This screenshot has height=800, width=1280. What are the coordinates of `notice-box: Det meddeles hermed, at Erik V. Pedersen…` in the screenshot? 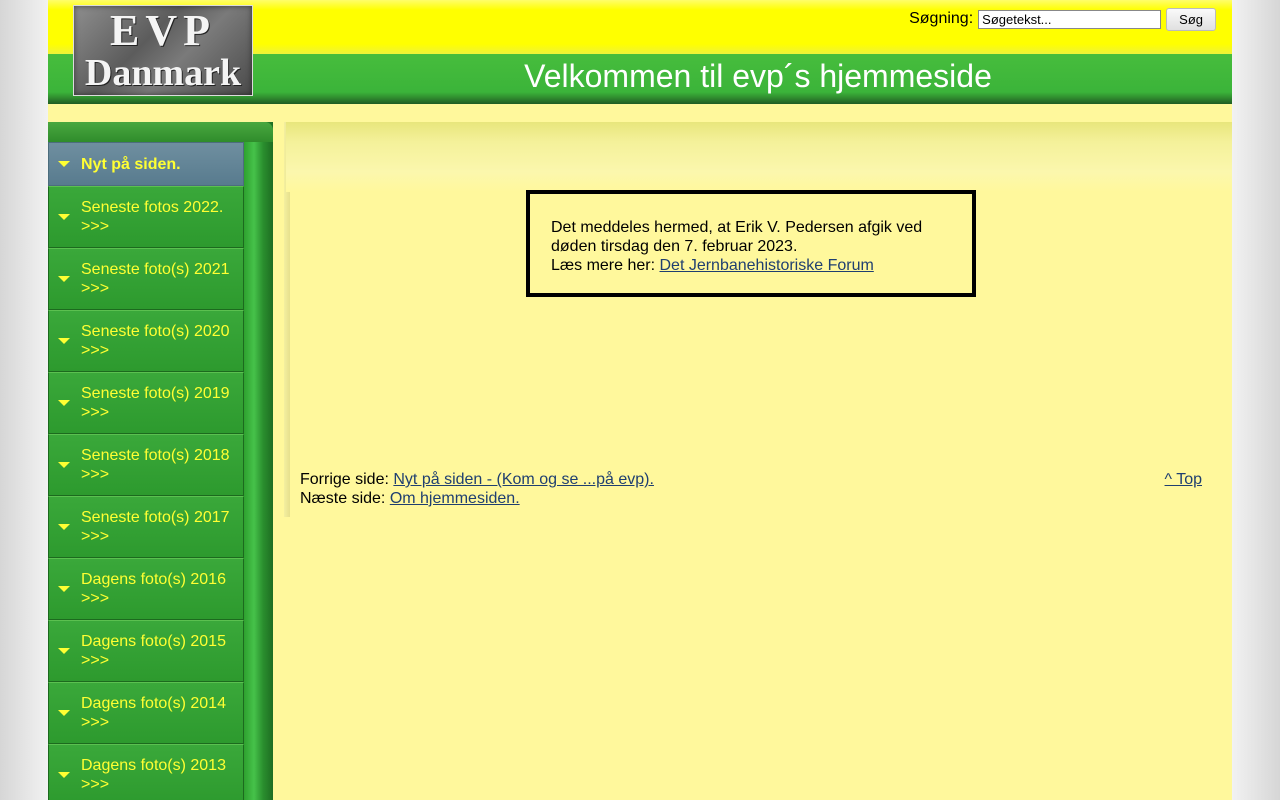 It's located at (751, 243).